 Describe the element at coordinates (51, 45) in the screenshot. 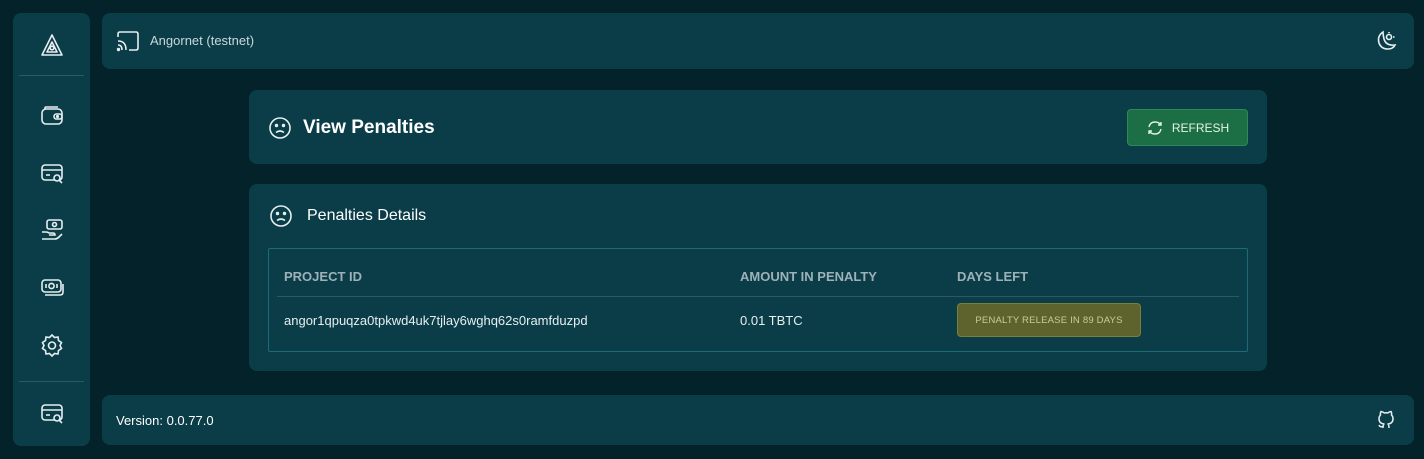

I see `angor-logo-icon` at that location.